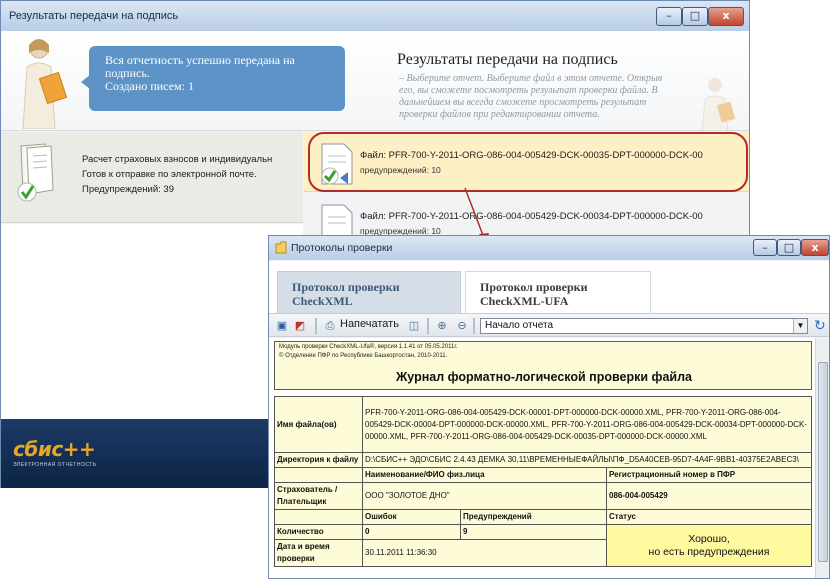 This screenshot has width=830, height=579. I want to click on folder-icon, so click(281, 247).